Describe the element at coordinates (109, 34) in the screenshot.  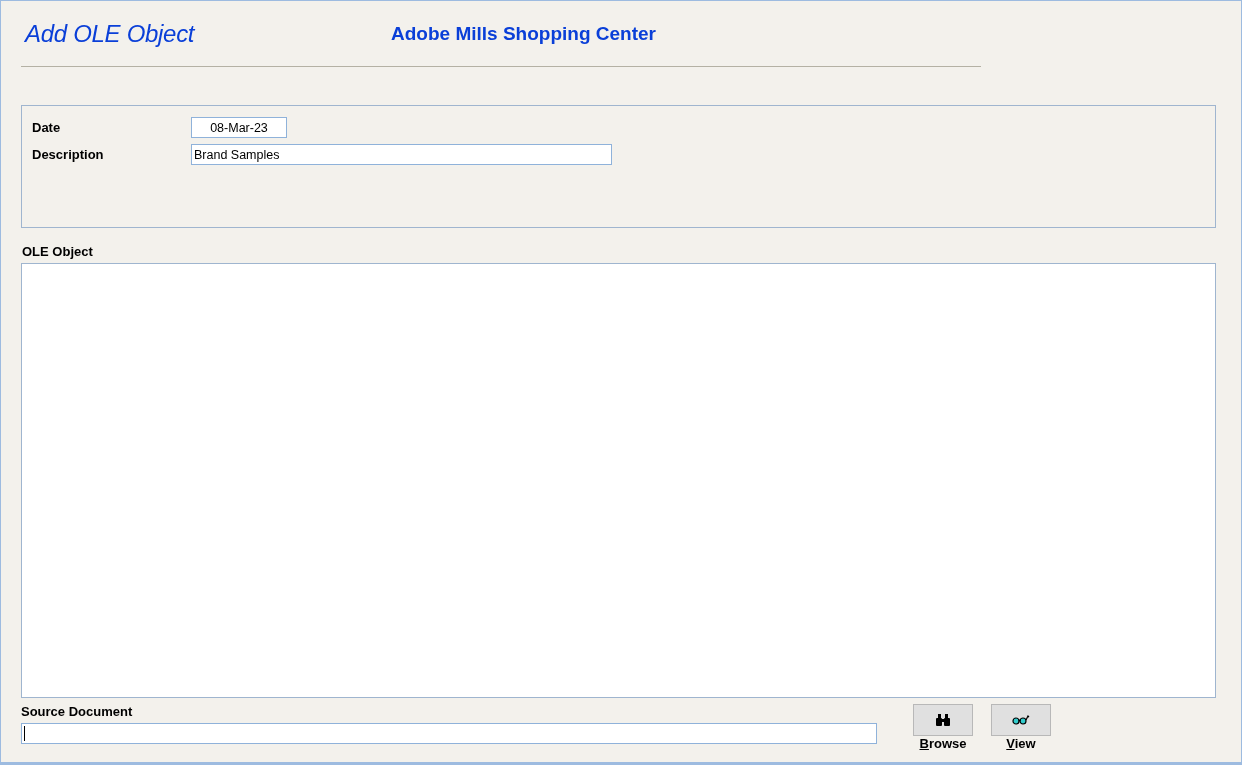
I see `page-title: Add OLE Object` at that location.